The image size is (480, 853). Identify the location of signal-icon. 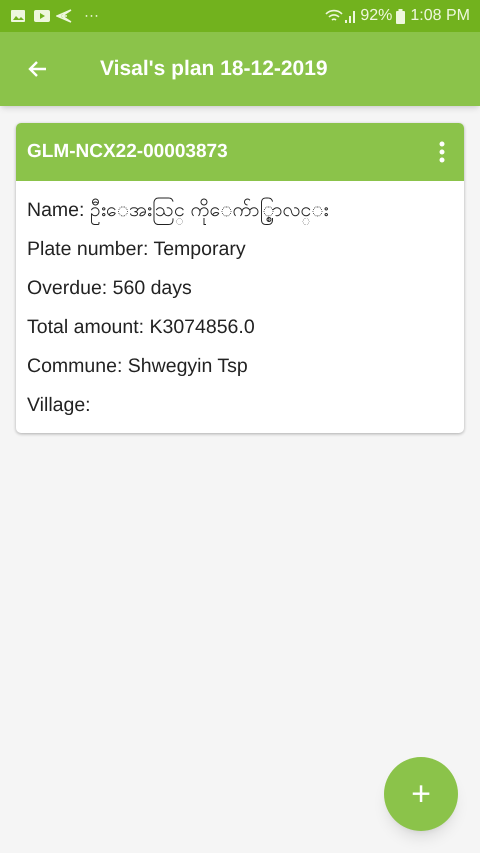
(351, 16).